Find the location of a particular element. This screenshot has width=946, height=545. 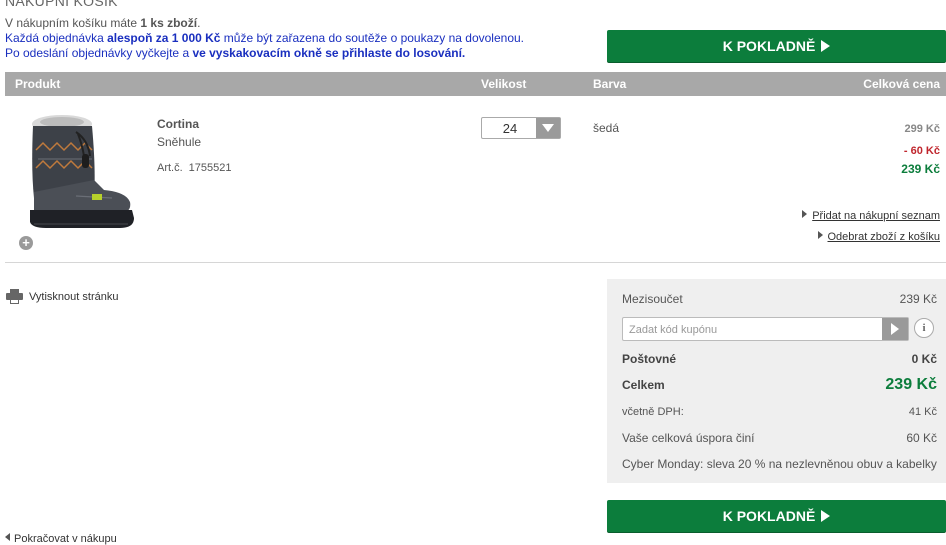

price-discount: - 60 Kč is located at coordinates (921, 151).